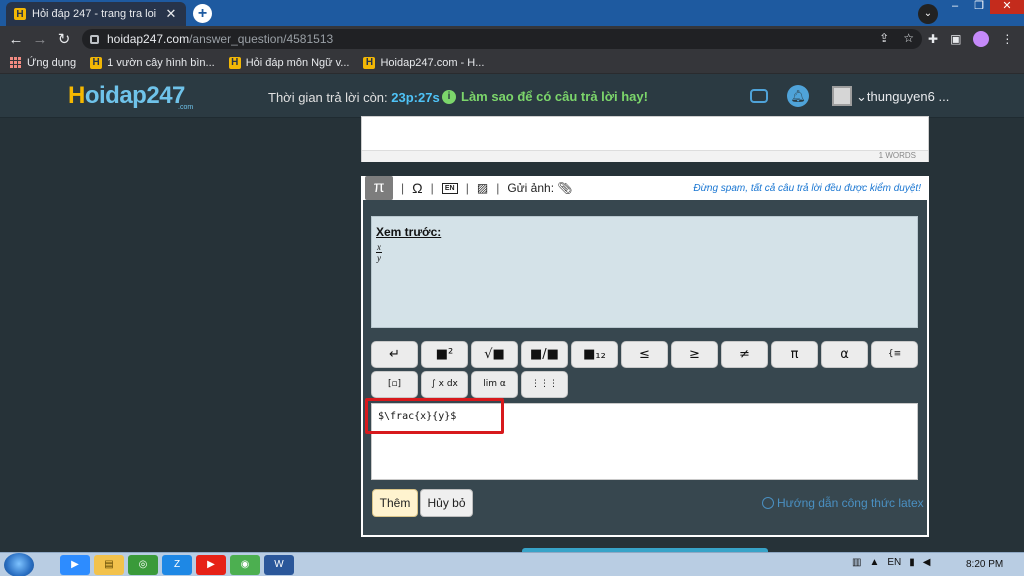 Image resolution: width=1024 pixels, height=576 pixels. What do you see at coordinates (794, 354) in the screenshot?
I see `pi-button: π` at bounding box center [794, 354].